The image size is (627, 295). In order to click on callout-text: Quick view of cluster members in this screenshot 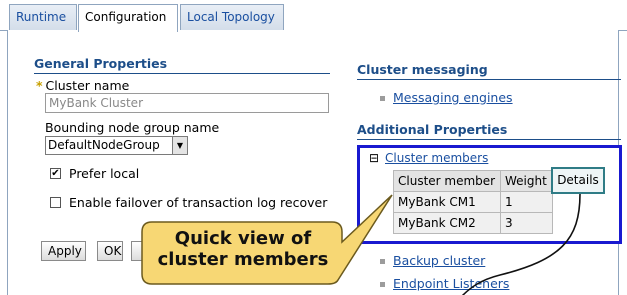, I will do `click(243, 249)`.